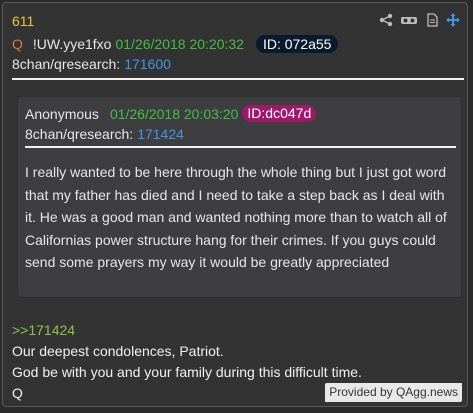 The image size is (473, 413). I want to click on tripcode: !UW.yye1fxo, so click(72, 44).